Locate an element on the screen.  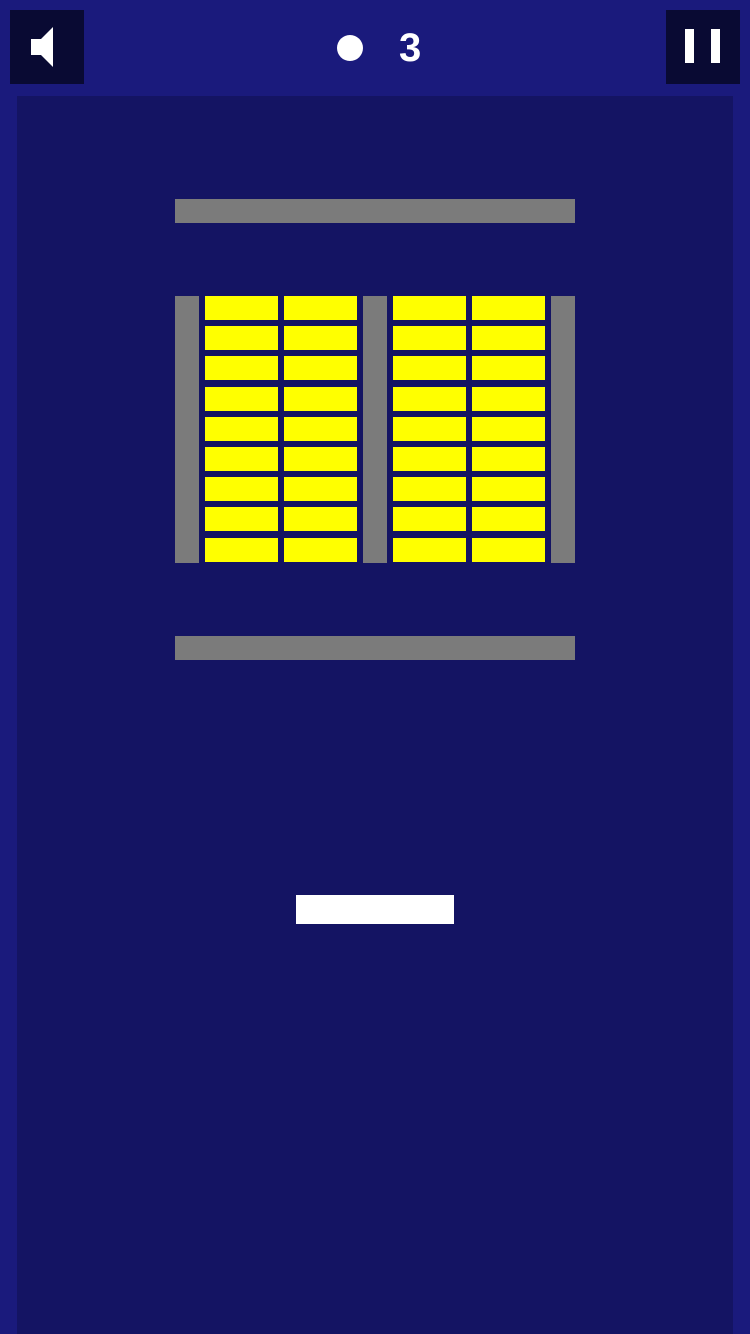
pause-icon is located at coordinates (702, 46).